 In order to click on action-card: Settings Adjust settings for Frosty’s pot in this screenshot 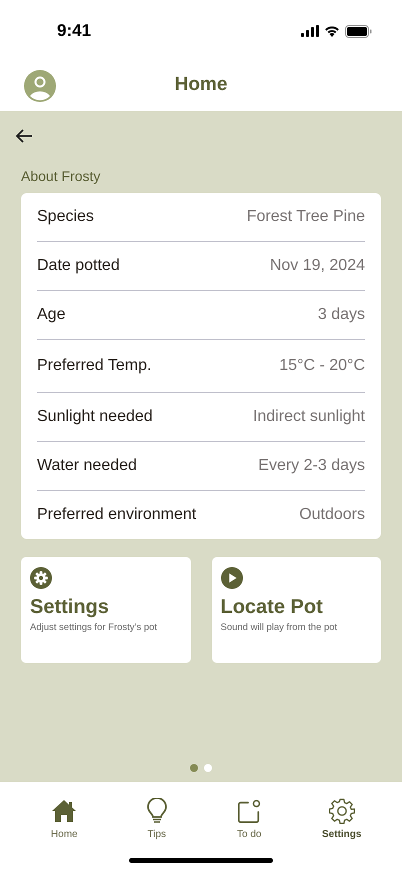, I will do `click(105, 610)`.